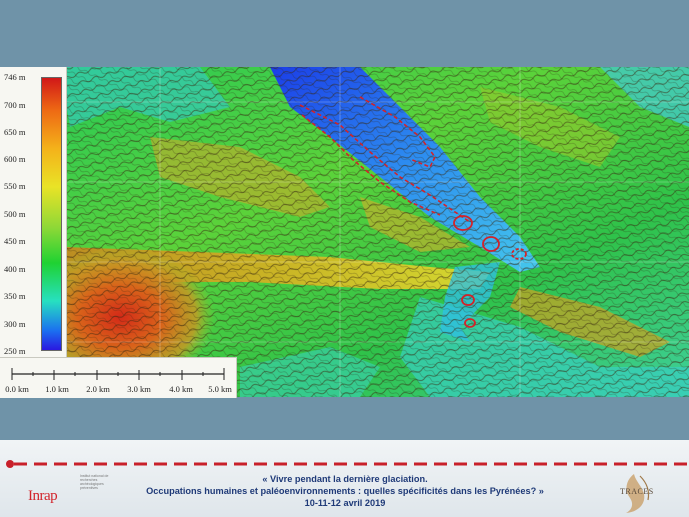 The height and width of the screenshot is (517, 689). Describe the element at coordinates (15, 105) in the screenshot. I see `elevation-label: 700 m` at that location.